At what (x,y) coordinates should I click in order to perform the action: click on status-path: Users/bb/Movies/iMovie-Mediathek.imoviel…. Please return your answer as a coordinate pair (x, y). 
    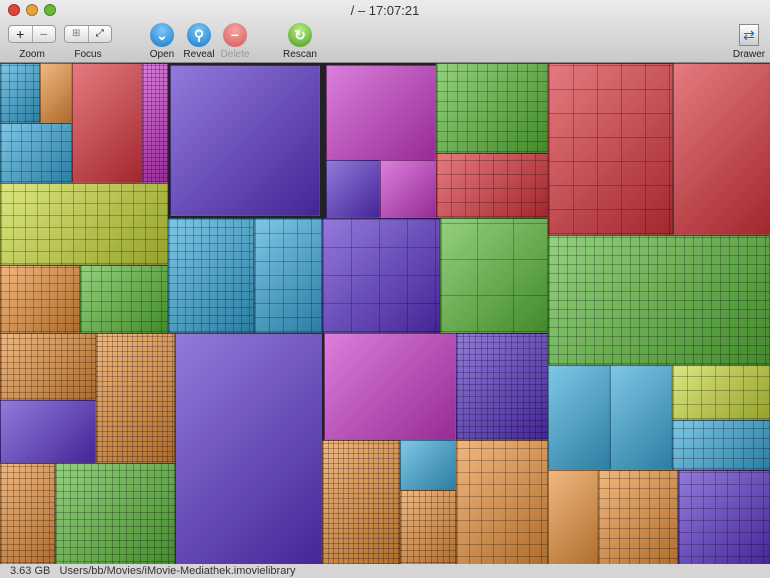
    Looking at the image, I should click on (177, 571).